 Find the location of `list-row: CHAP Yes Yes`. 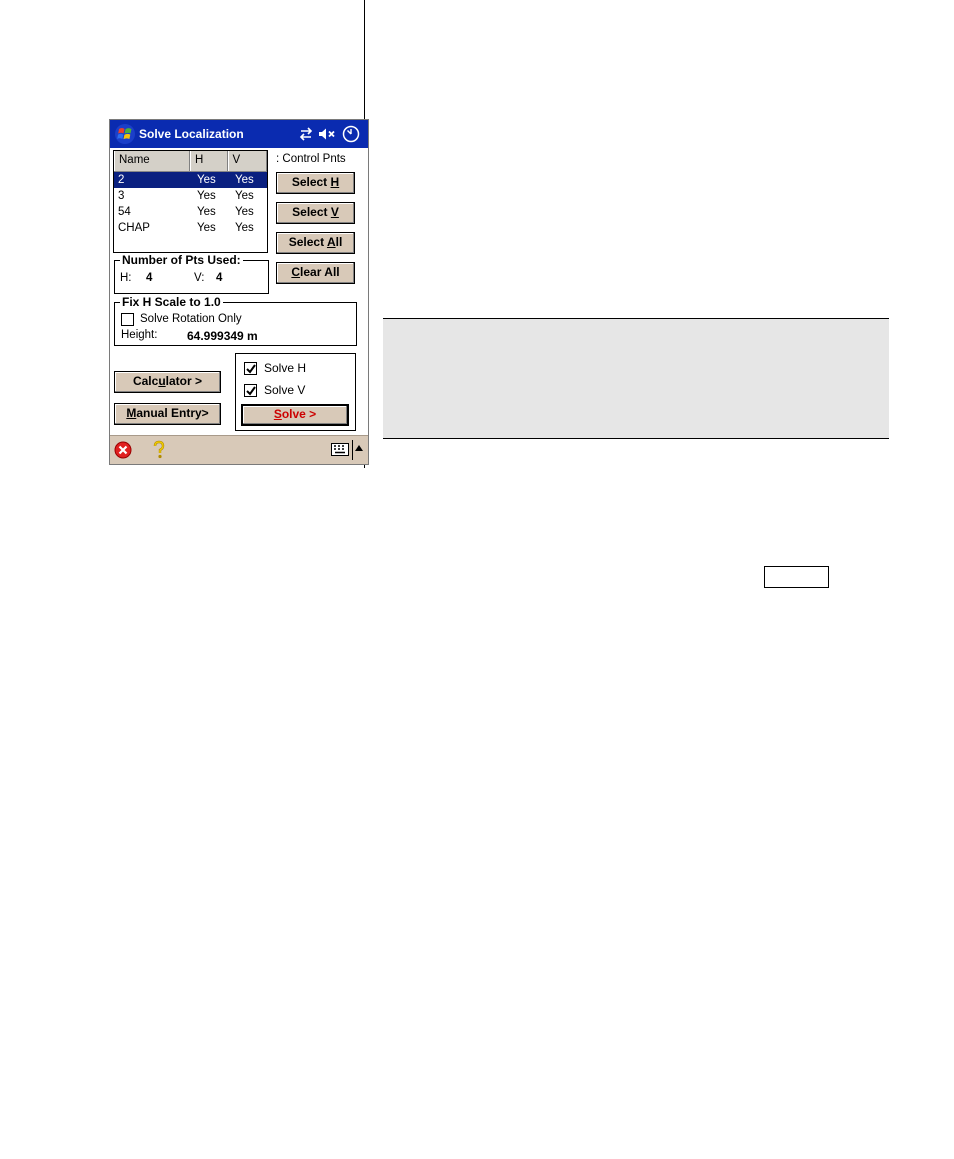

list-row: CHAP Yes Yes is located at coordinates (190, 228).